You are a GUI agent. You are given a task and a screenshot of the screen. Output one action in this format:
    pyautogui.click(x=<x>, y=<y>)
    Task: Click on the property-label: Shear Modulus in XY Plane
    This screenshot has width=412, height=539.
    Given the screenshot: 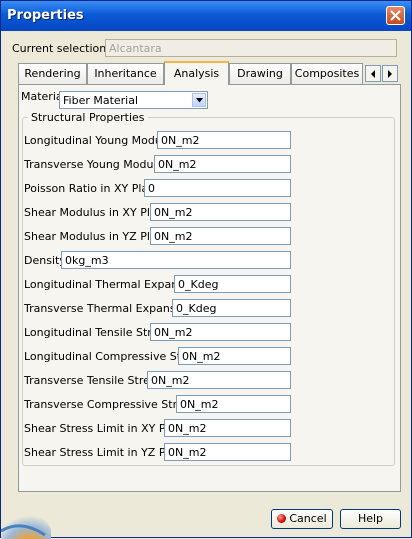 What is the action you would take?
    pyautogui.click(x=97, y=212)
    